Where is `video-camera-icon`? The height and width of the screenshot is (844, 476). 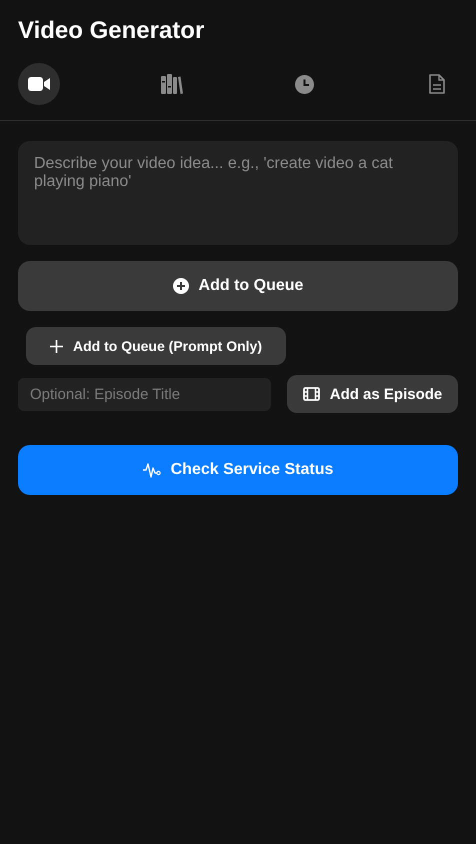 video-camera-icon is located at coordinates (39, 84).